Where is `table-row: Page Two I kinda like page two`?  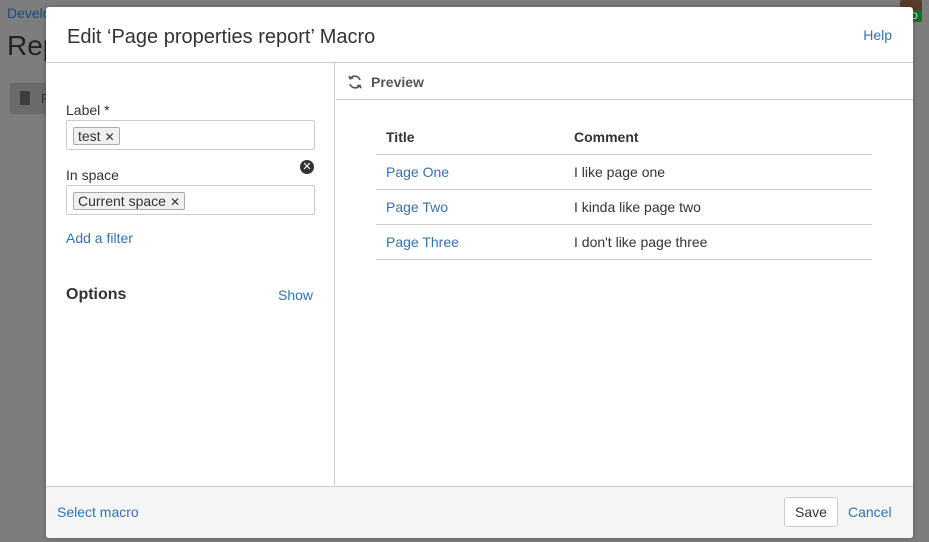 table-row: Page Two I kinda like page two is located at coordinates (624, 207).